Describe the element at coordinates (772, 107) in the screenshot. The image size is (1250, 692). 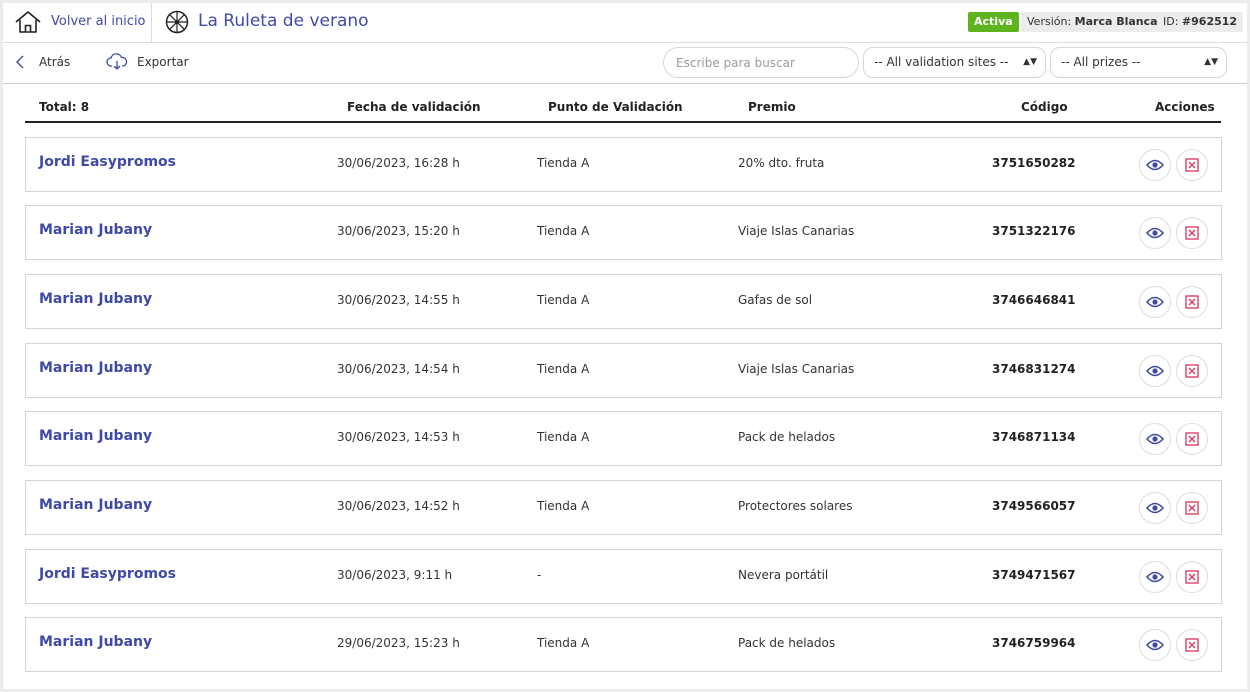
I see `column-header-prize: Premio` at that location.